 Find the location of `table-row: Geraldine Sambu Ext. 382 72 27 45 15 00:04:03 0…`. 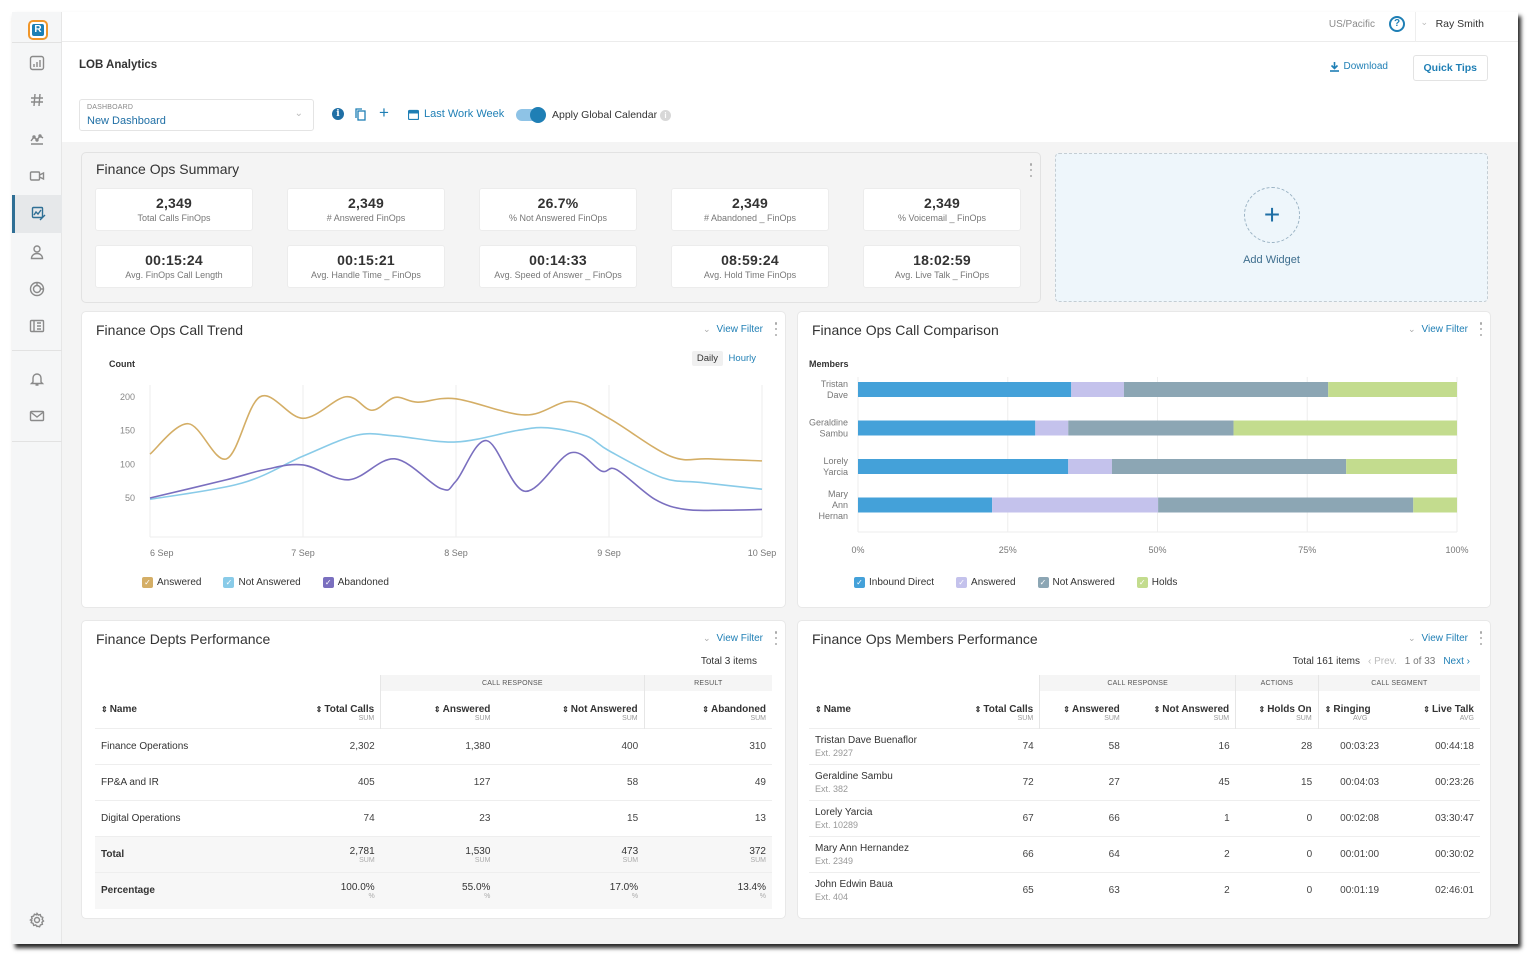

table-row: Geraldine Sambu Ext. 382 72 27 45 15 00:04:03 0… is located at coordinates (1144, 782).